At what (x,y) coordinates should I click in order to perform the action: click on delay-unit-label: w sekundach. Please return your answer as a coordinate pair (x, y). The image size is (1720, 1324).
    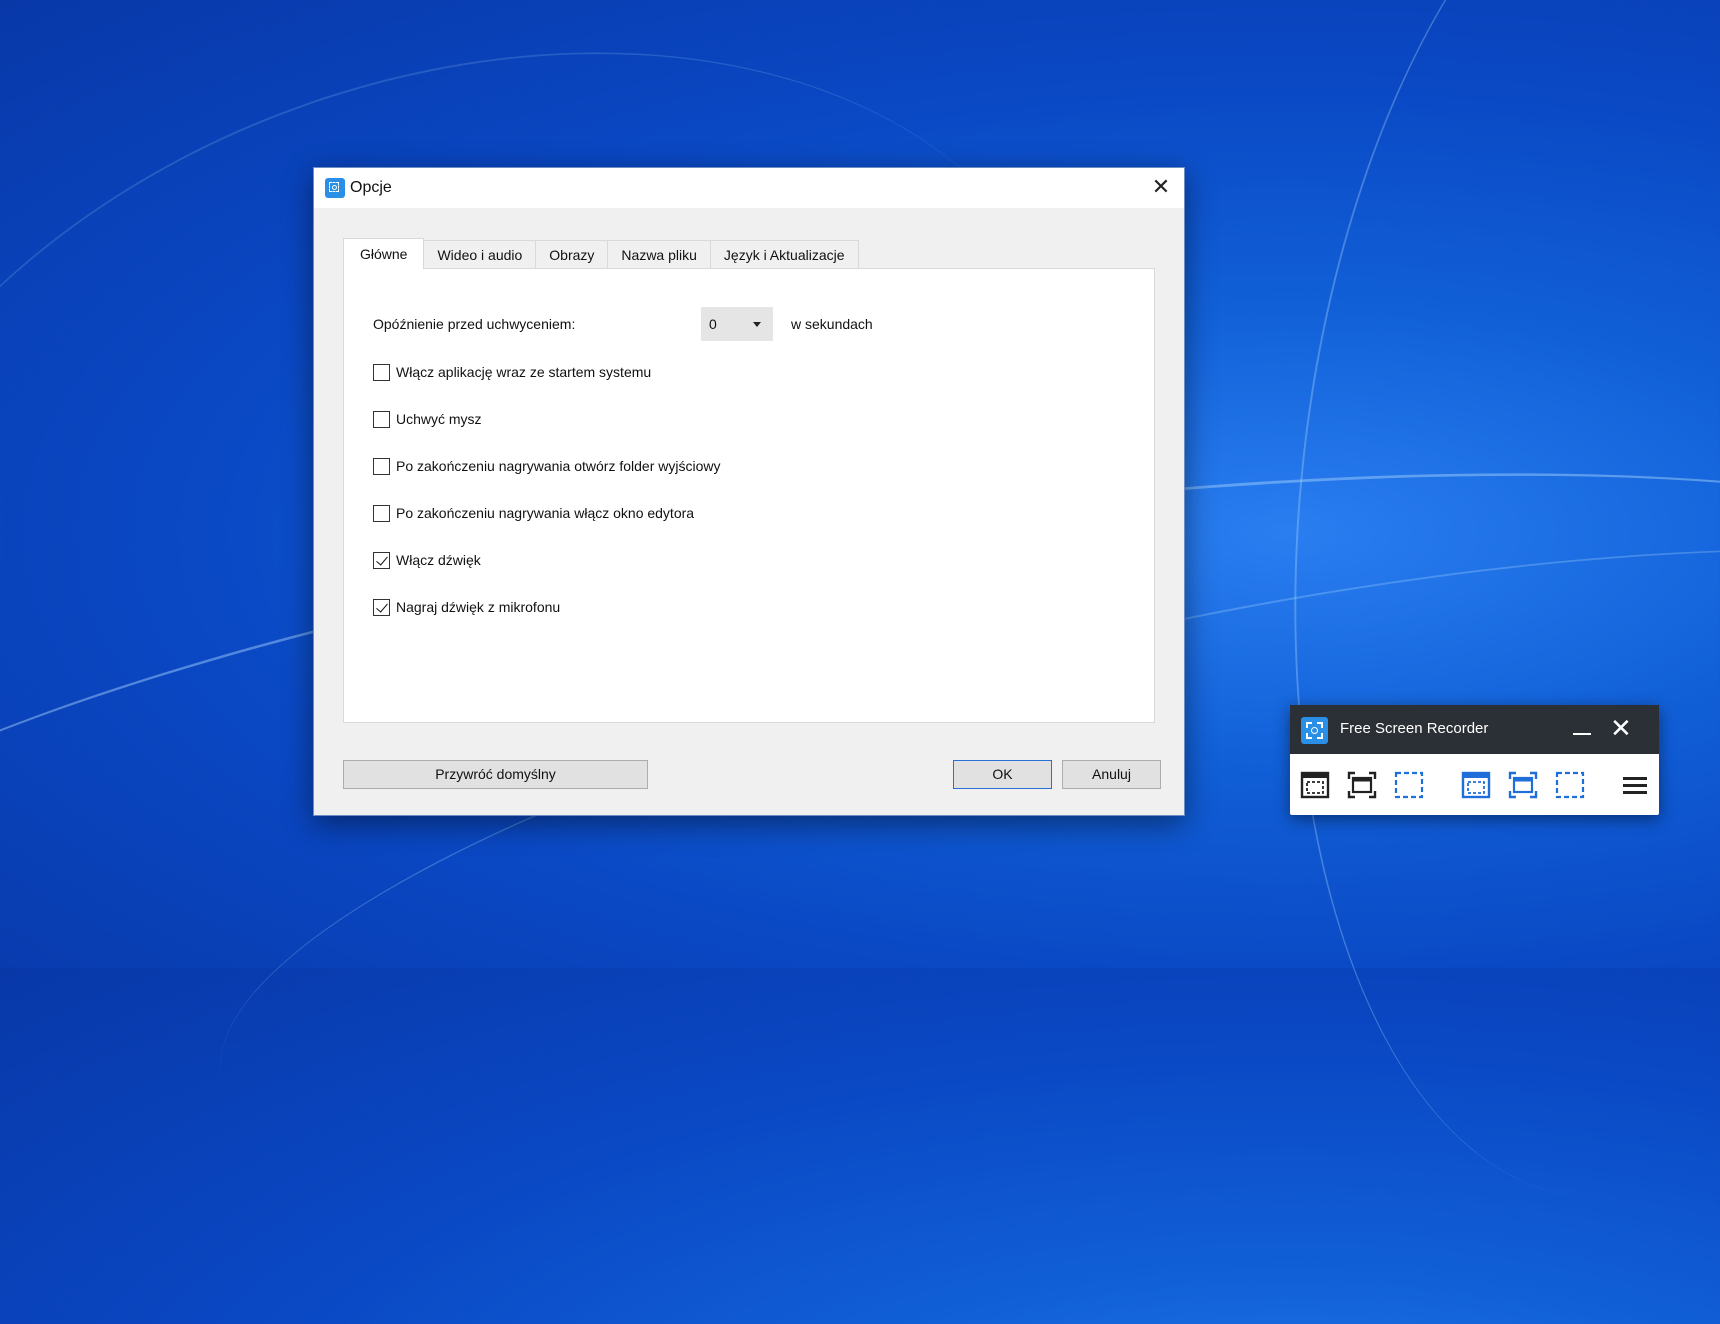
    Looking at the image, I should click on (832, 324).